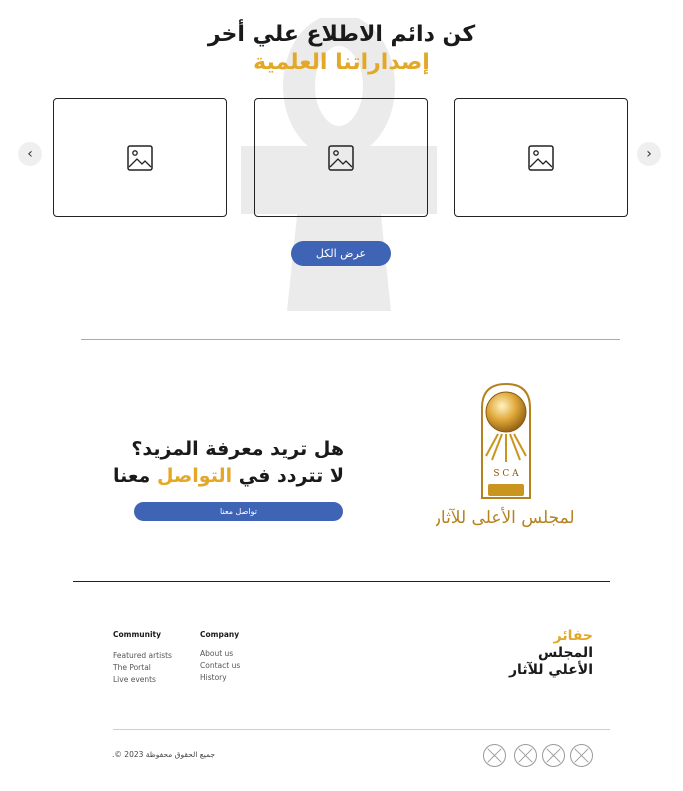 The height and width of the screenshot is (791, 683). I want to click on footer-brand-line2: المجلس, so click(565, 653).